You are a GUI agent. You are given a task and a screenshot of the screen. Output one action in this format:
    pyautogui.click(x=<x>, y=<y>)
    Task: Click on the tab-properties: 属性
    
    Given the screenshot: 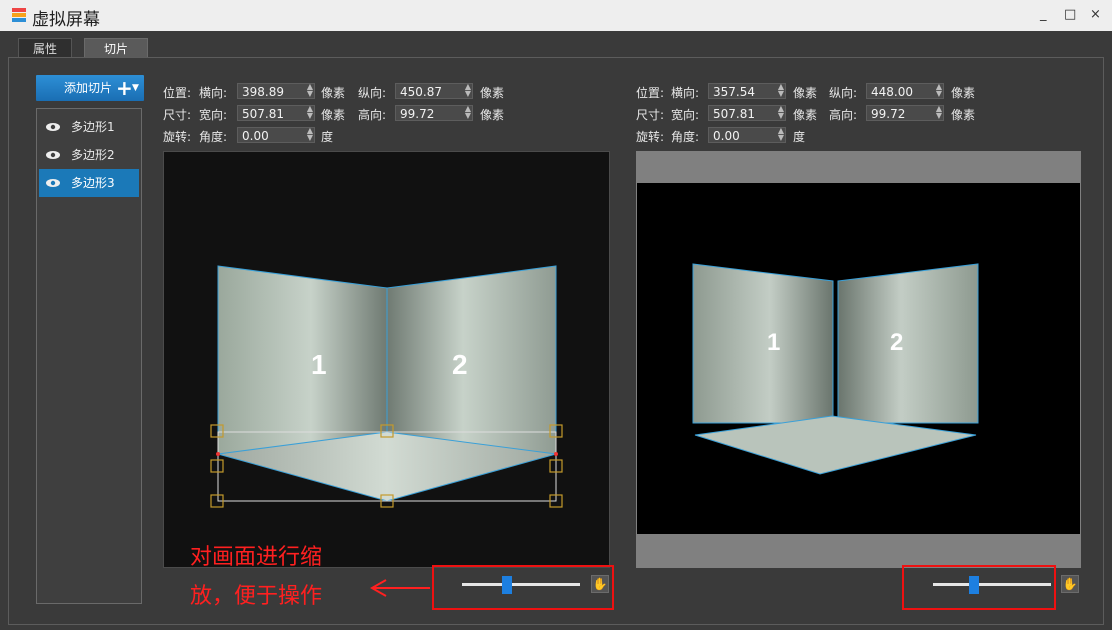 What is the action you would take?
    pyautogui.click(x=45, y=48)
    